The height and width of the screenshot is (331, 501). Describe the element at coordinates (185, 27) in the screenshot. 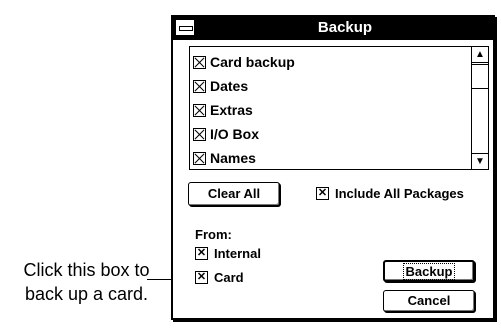

I see `system-menu-icon` at that location.